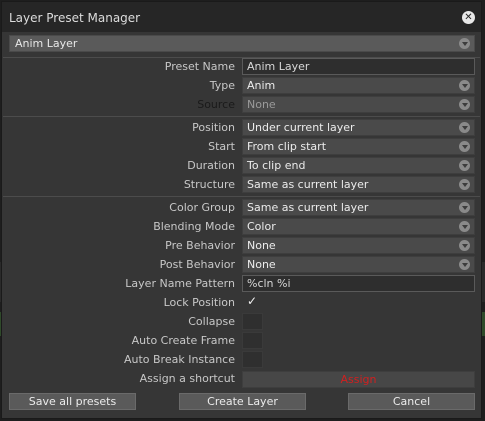 The width and height of the screenshot is (485, 421). I want to click on collapse-checkbox, so click(252, 321).